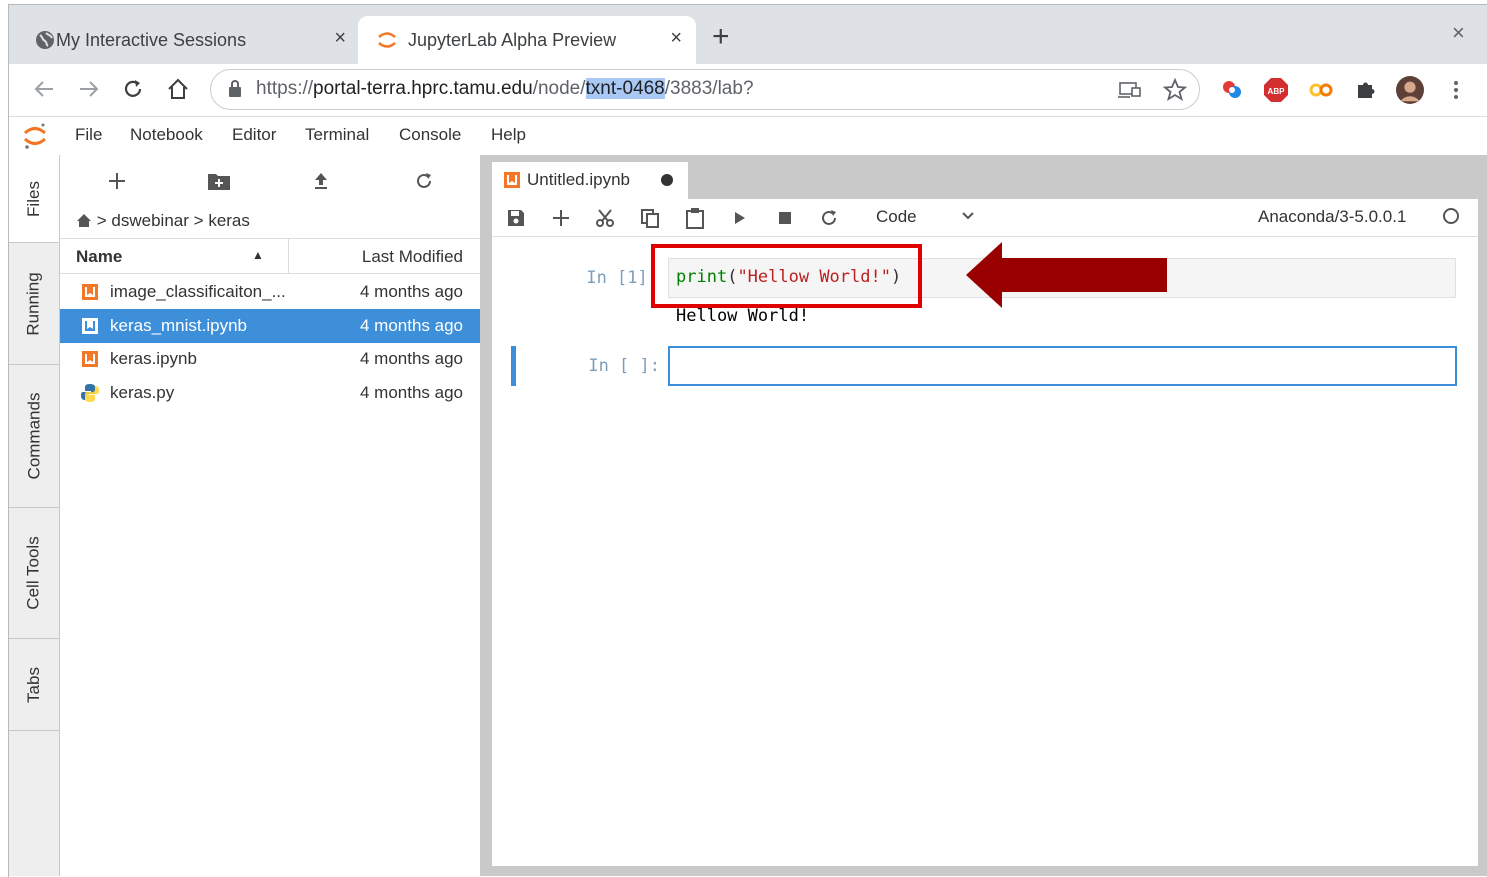 Image resolution: width=1487 pixels, height=877 pixels. What do you see at coordinates (337, 135) in the screenshot?
I see `menu-terminal: Terminal` at bounding box center [337, 135].